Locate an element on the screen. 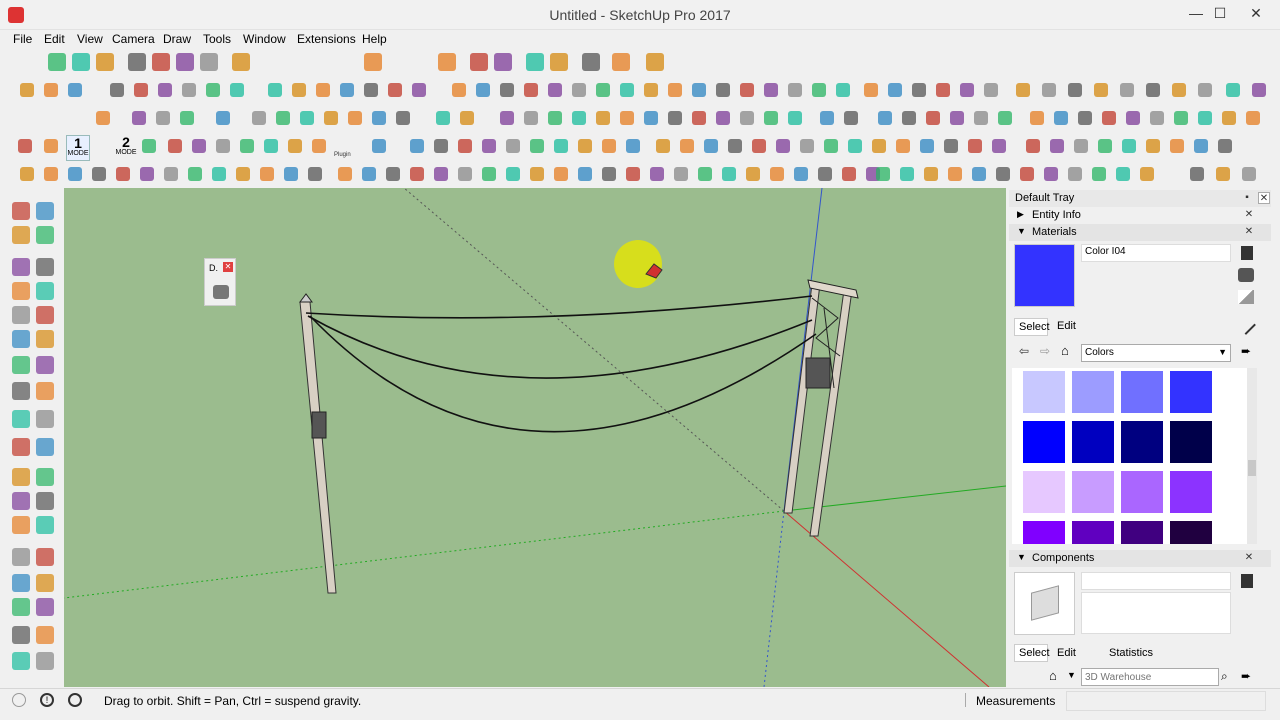 The width and height of the screenshot is (1280, 720). search-icon: ⌕ is located at coordinates (1224, 676).